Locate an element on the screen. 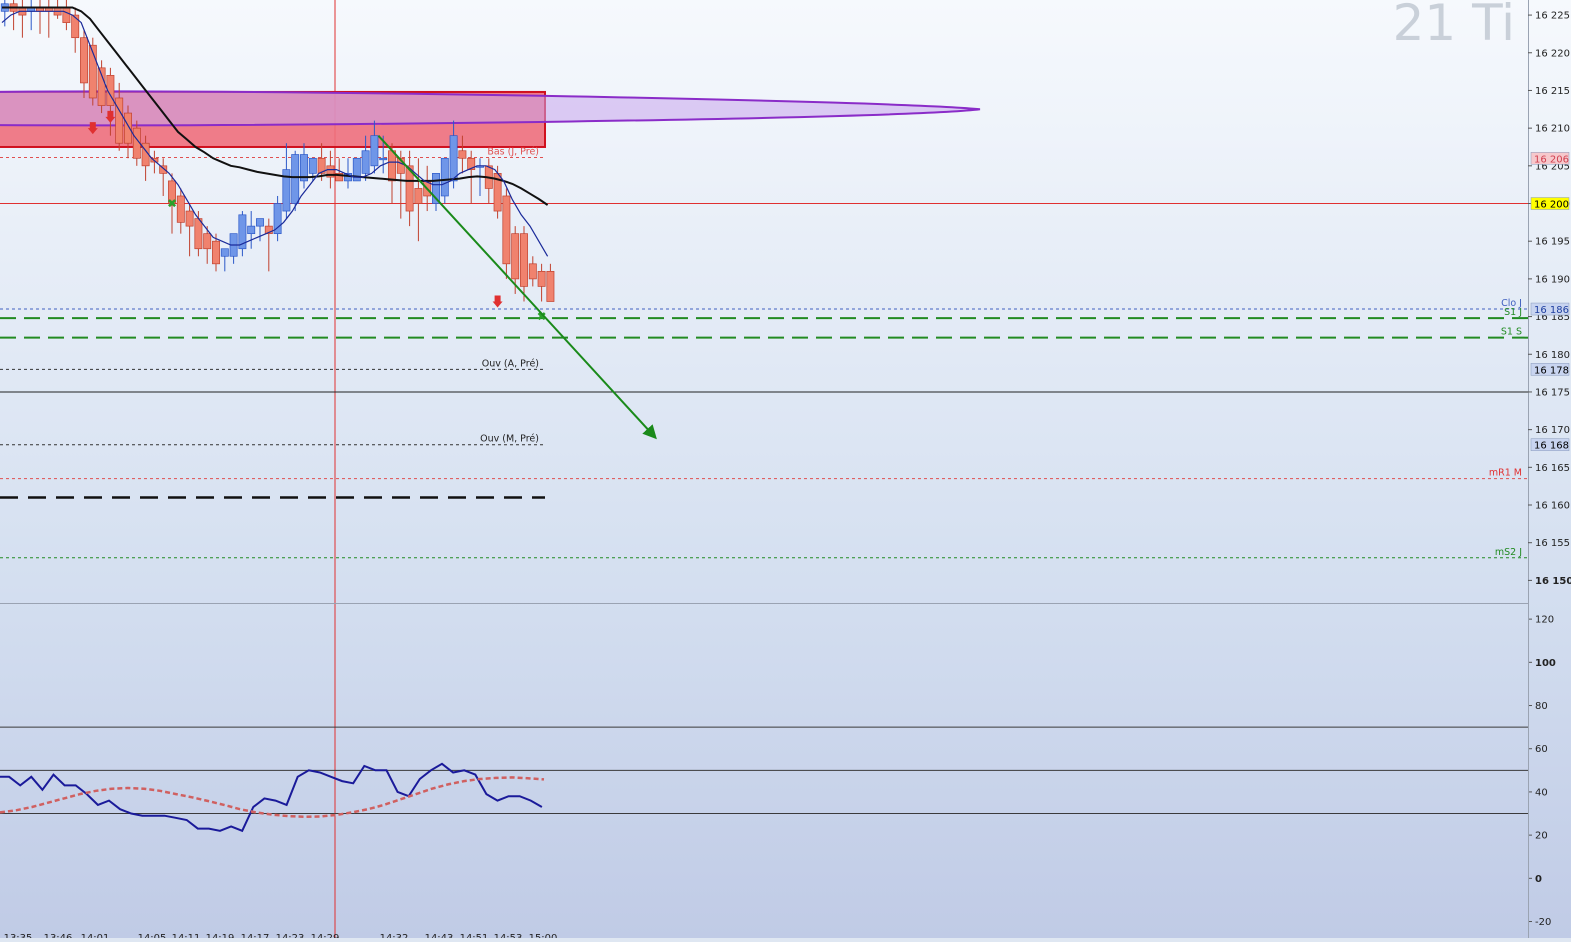 The width and height of the screenshot is (1571, 942). time-tick-label: 14:05 is located at coordinates (152, 935).